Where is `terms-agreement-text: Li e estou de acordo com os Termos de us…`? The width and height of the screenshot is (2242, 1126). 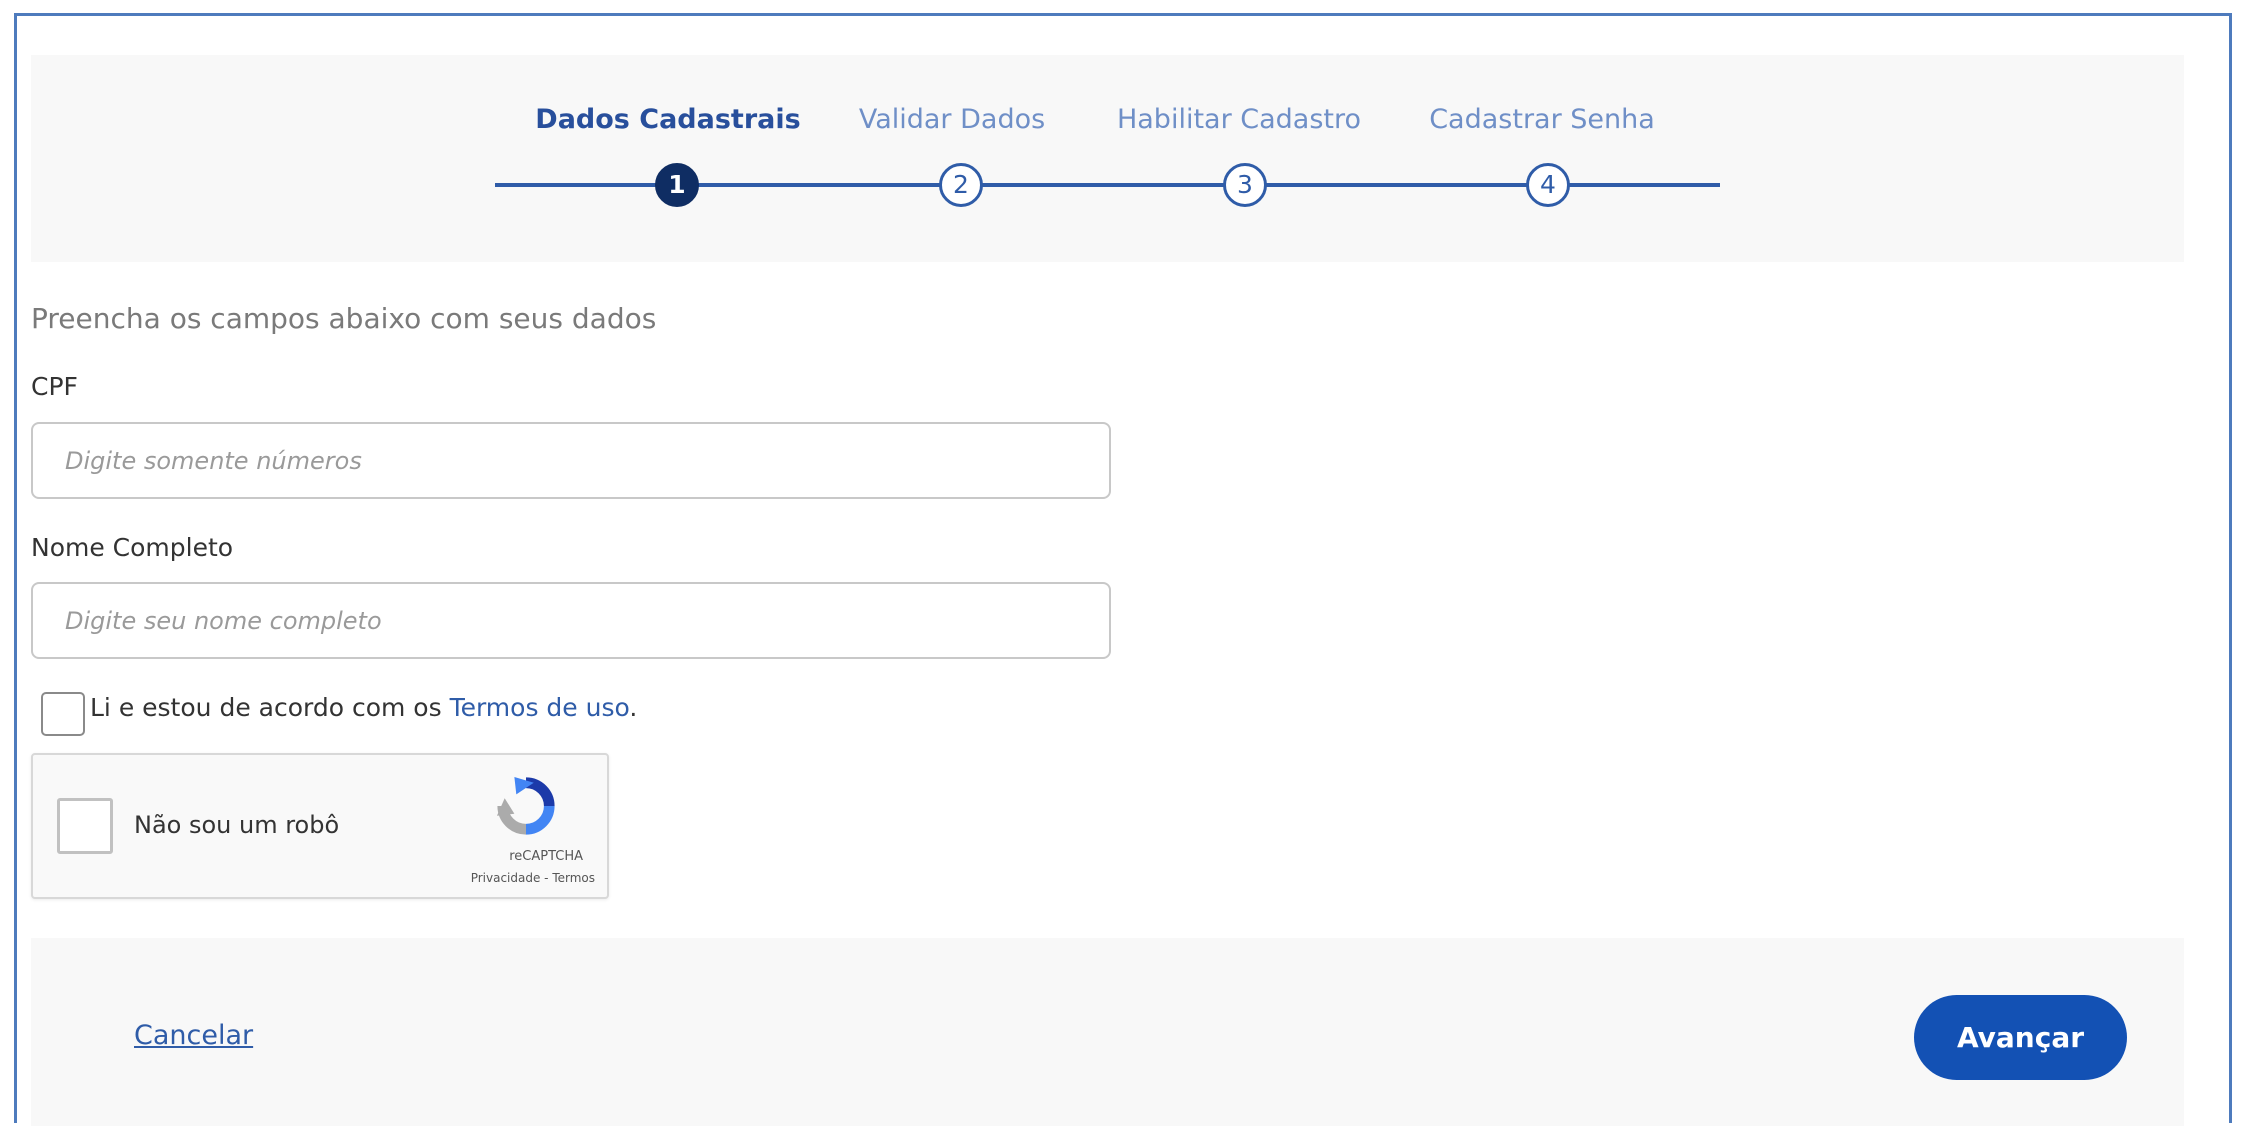 terms-agreement-text: Li e estou de acordo com os Termos de us… is located at coordinates (363, 707).